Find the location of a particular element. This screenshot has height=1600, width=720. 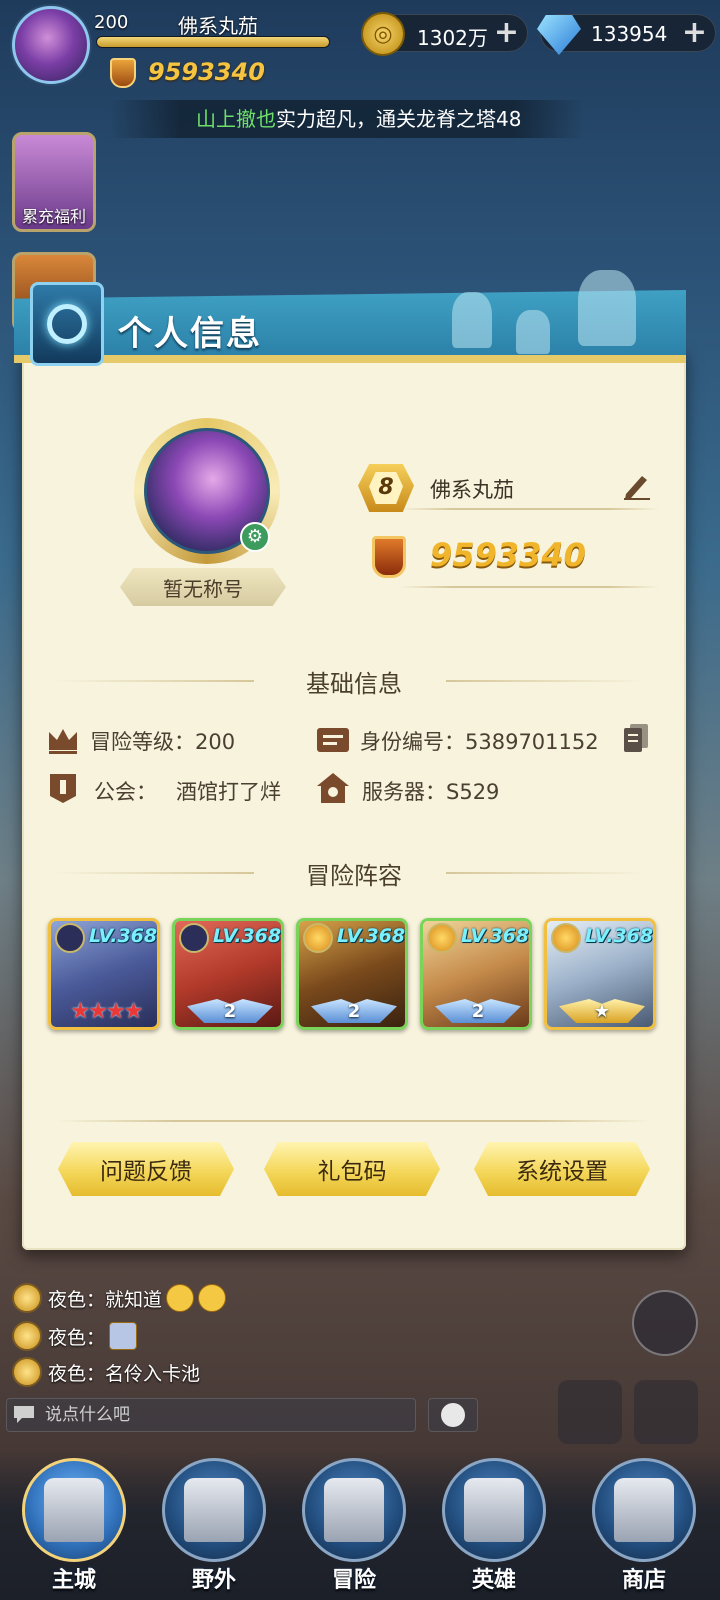

hero-card: LV.368 ★★★★ is located at coordinates (104, 974).